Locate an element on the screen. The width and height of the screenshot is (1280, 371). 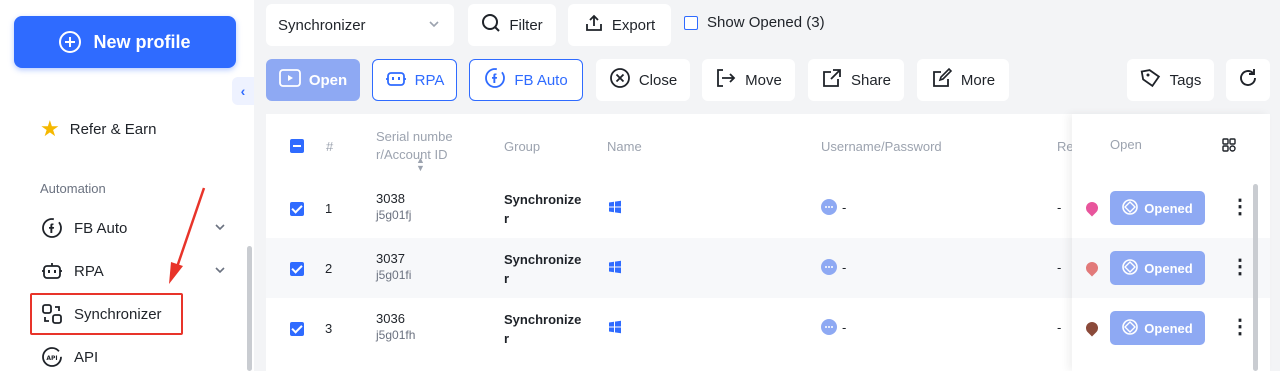
move-button: Move is located at coordinates (748, 80).